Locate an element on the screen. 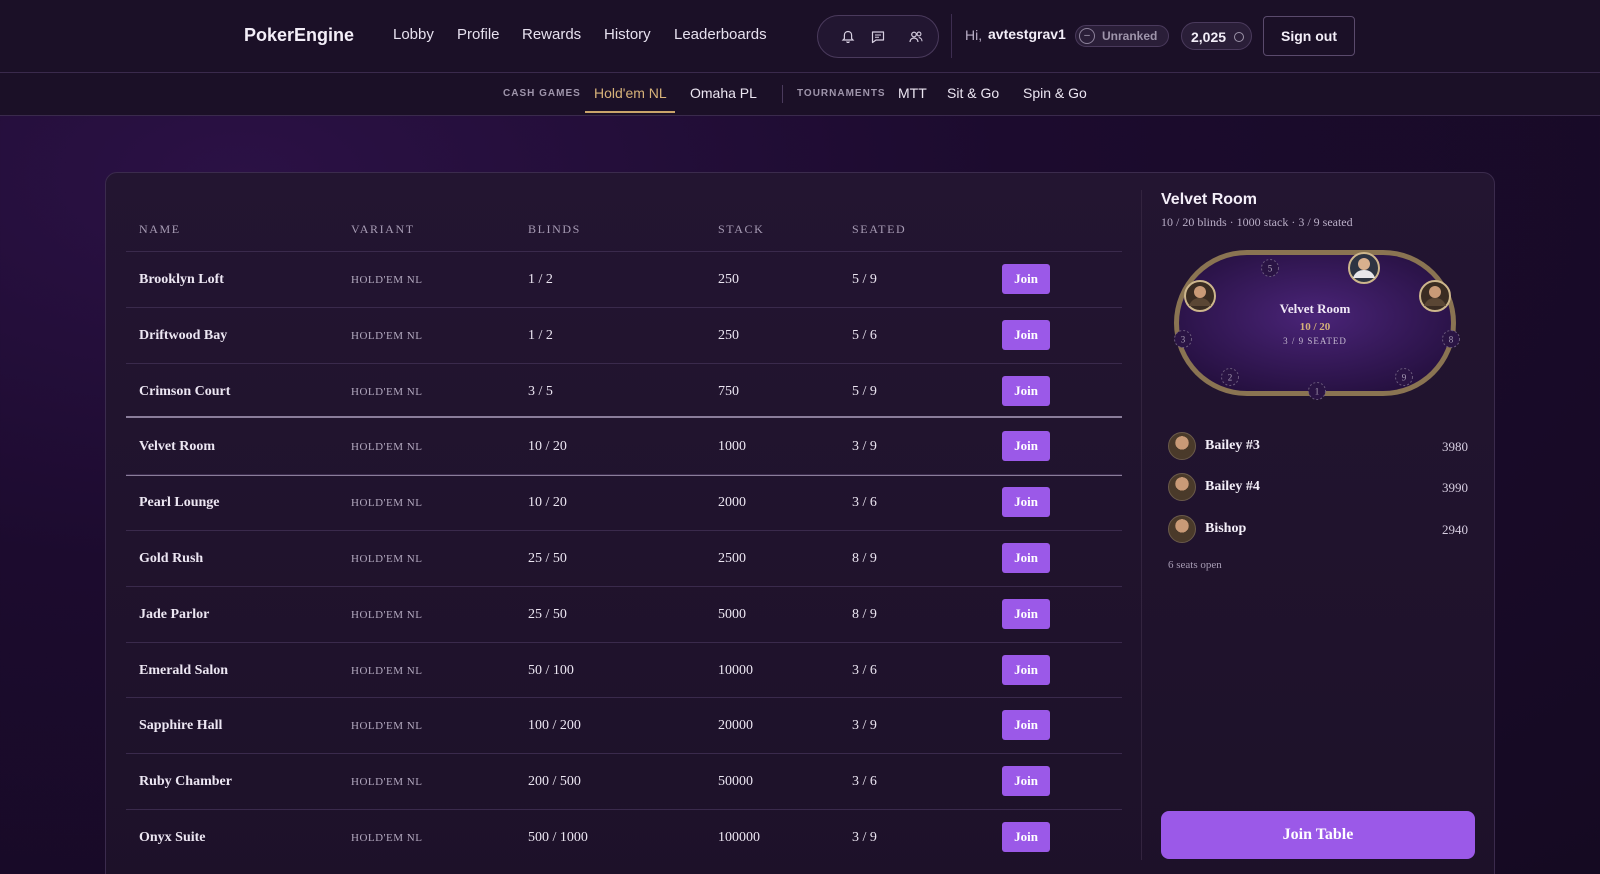  table-row: Driftwood Bay HOLD'EM NL 1 / 2 250 5 / 6 Join is located at coordinates (624, 334).